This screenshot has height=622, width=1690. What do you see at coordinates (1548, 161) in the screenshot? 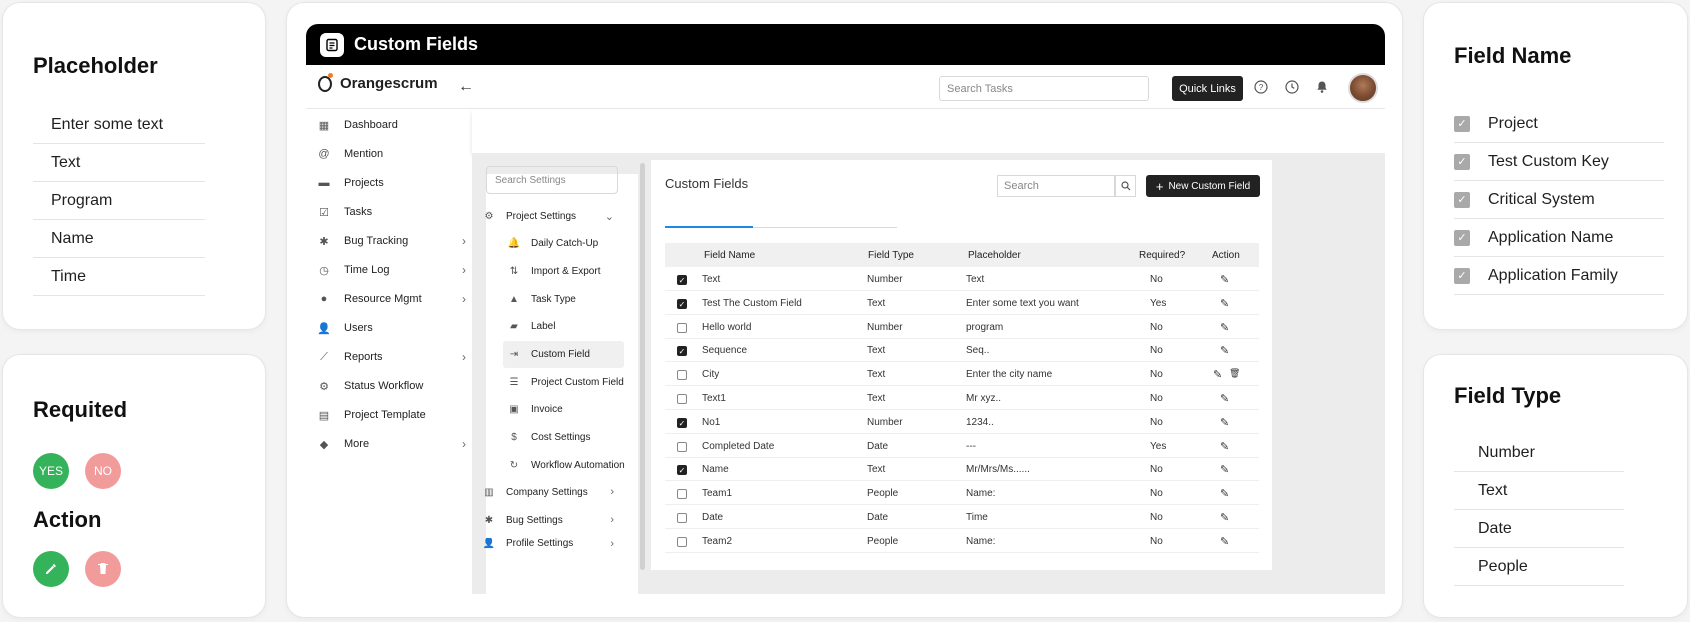
I see `list-item-label: Test Custom Key` at bounding box center [1548, 161].